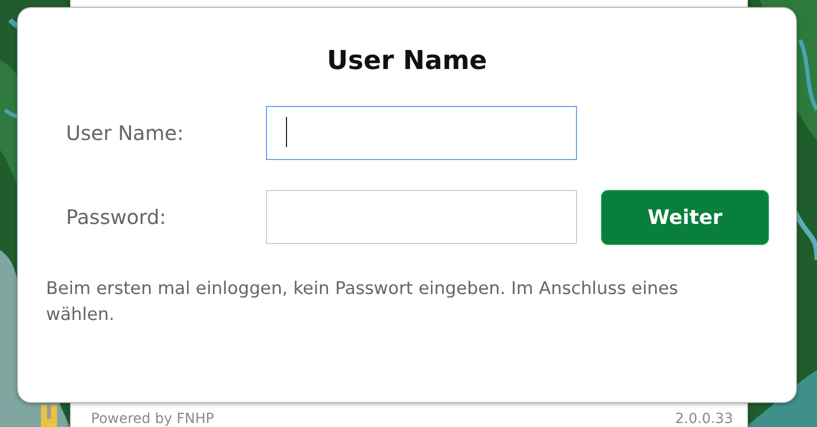 The image size is (817, 427). Describe the element at coordinates (704, 419) in the screenshot. I see `version-text: 2.0.0.33` at that location.